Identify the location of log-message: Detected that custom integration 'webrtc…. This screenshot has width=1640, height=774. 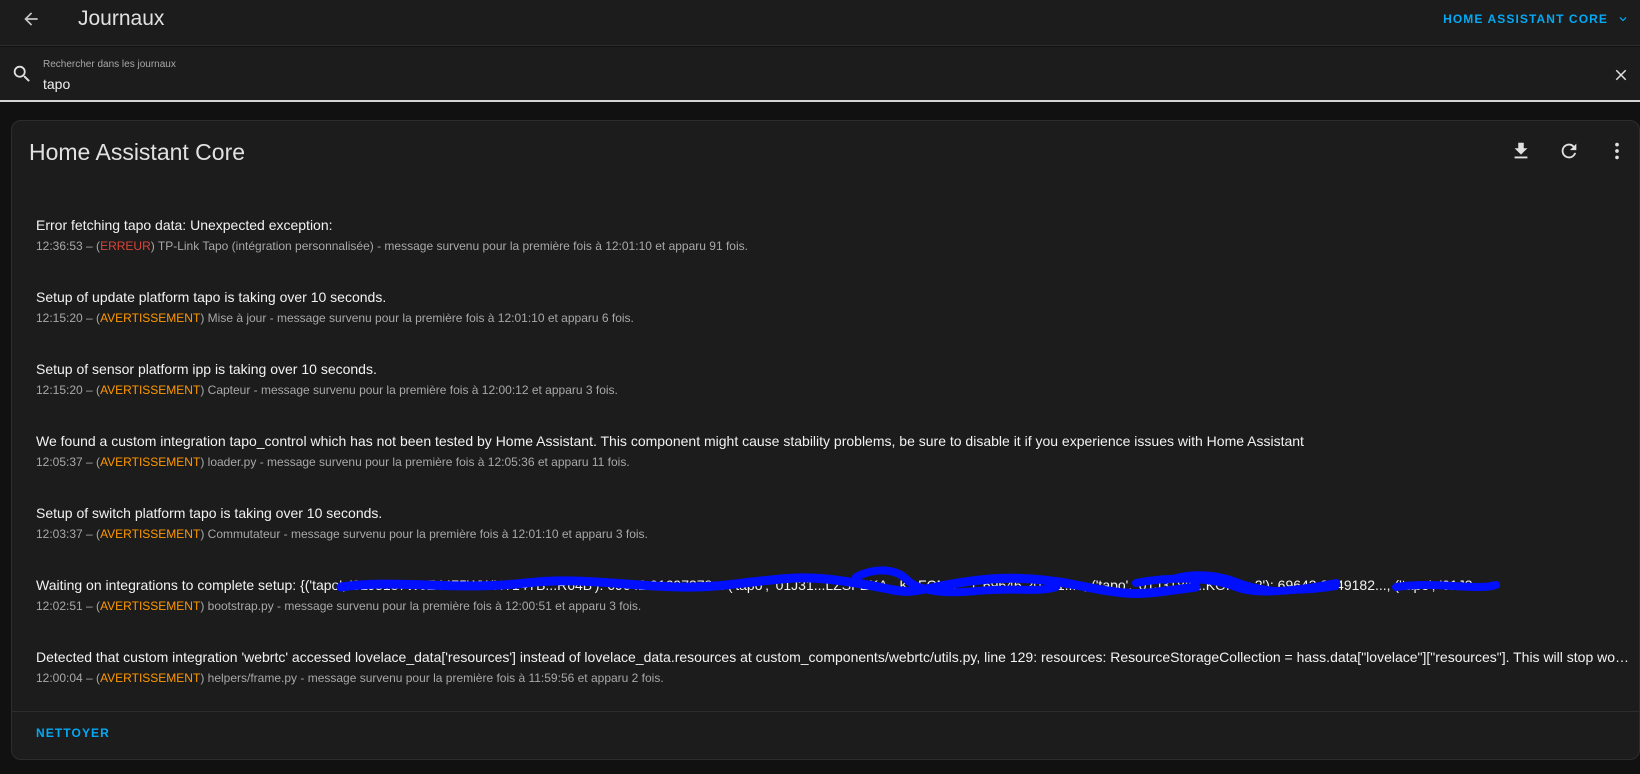
(833, 657).